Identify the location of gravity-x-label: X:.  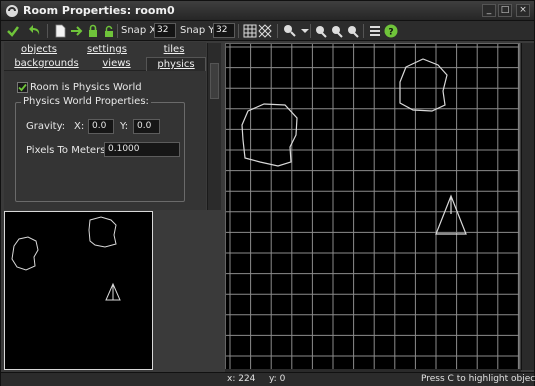
(79, 126).